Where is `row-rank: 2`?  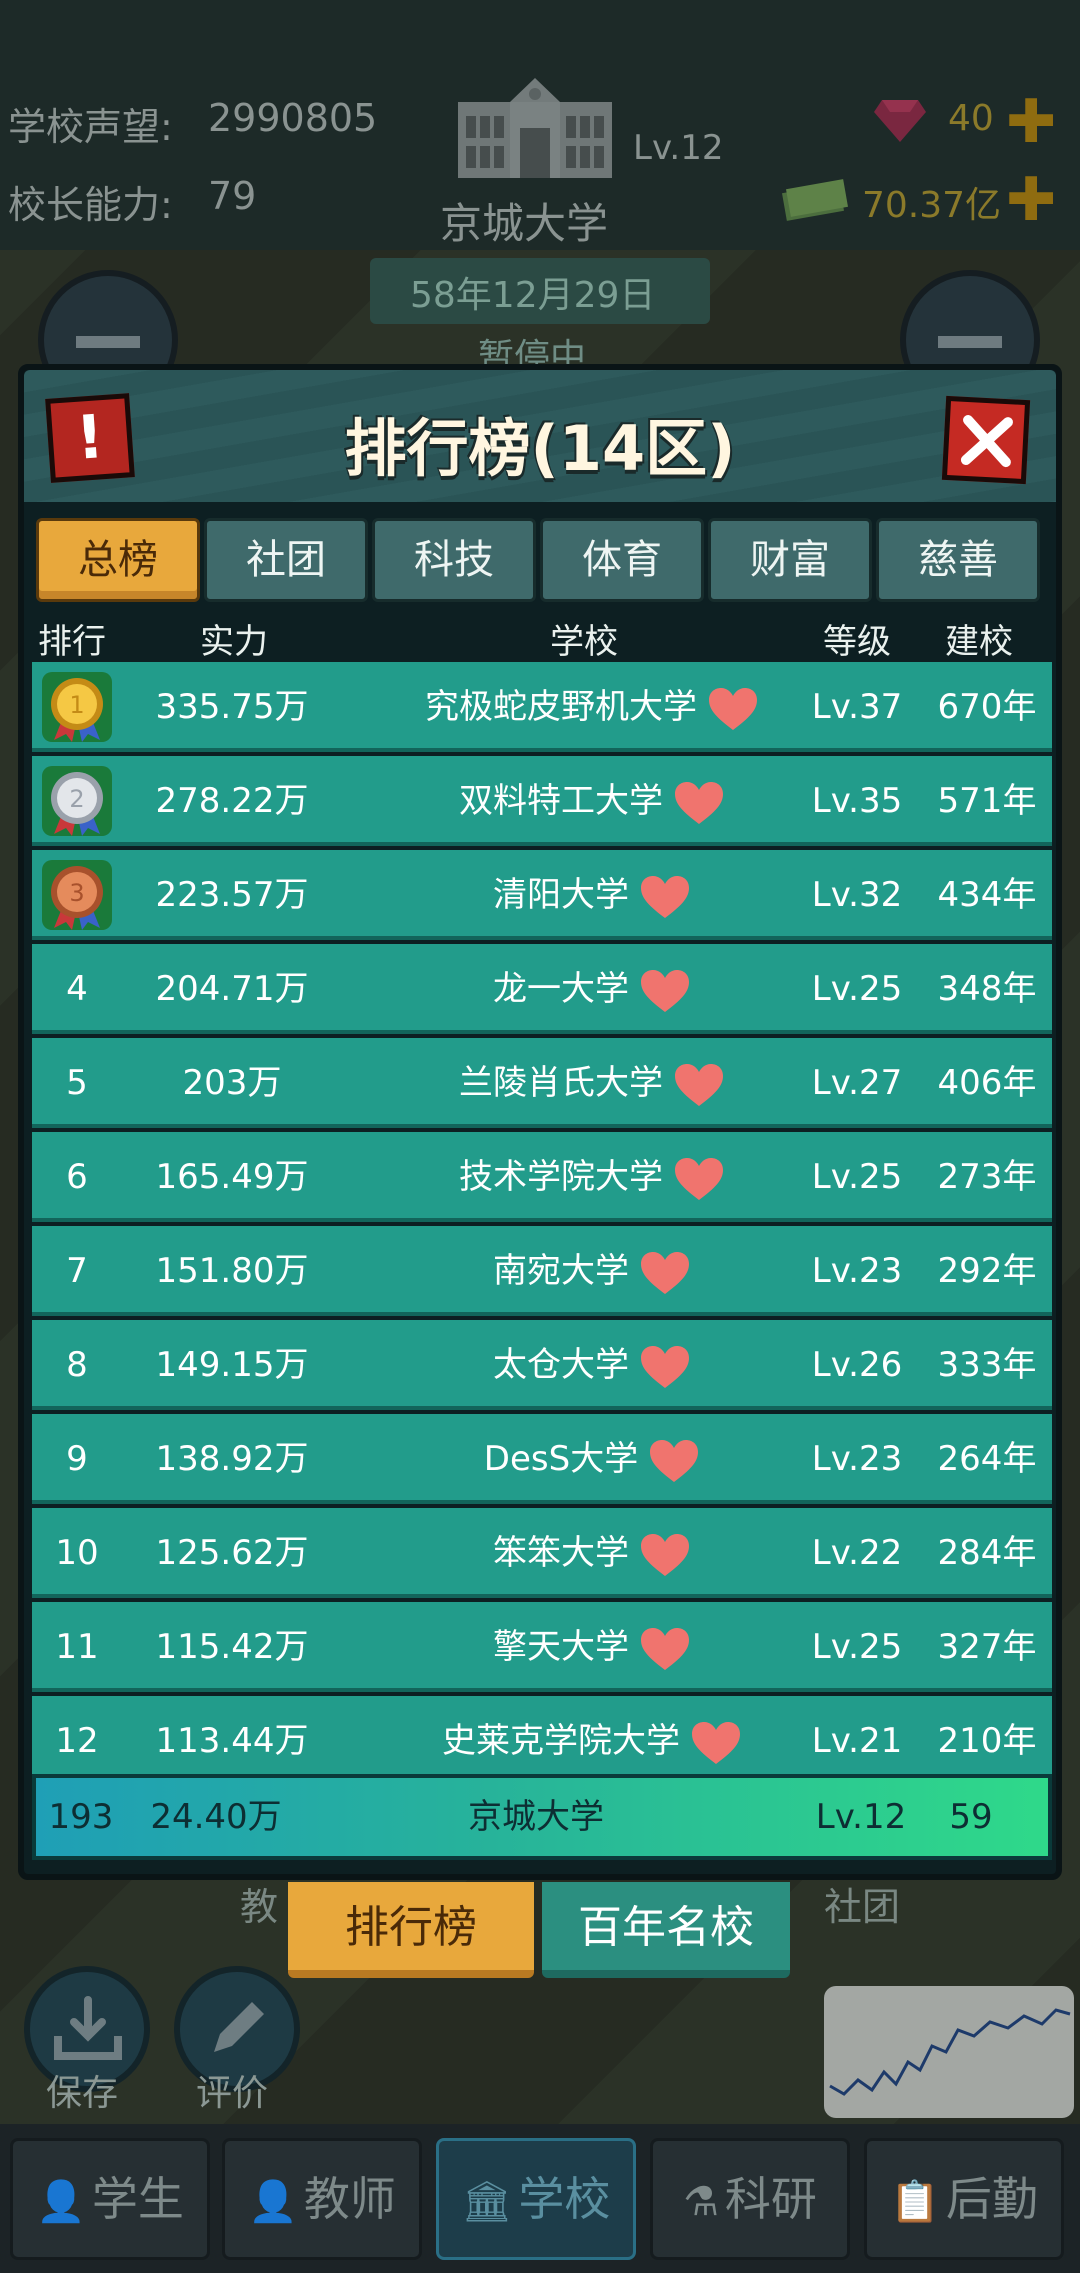 row-rank: 2 is located at coordinates (77, 801).